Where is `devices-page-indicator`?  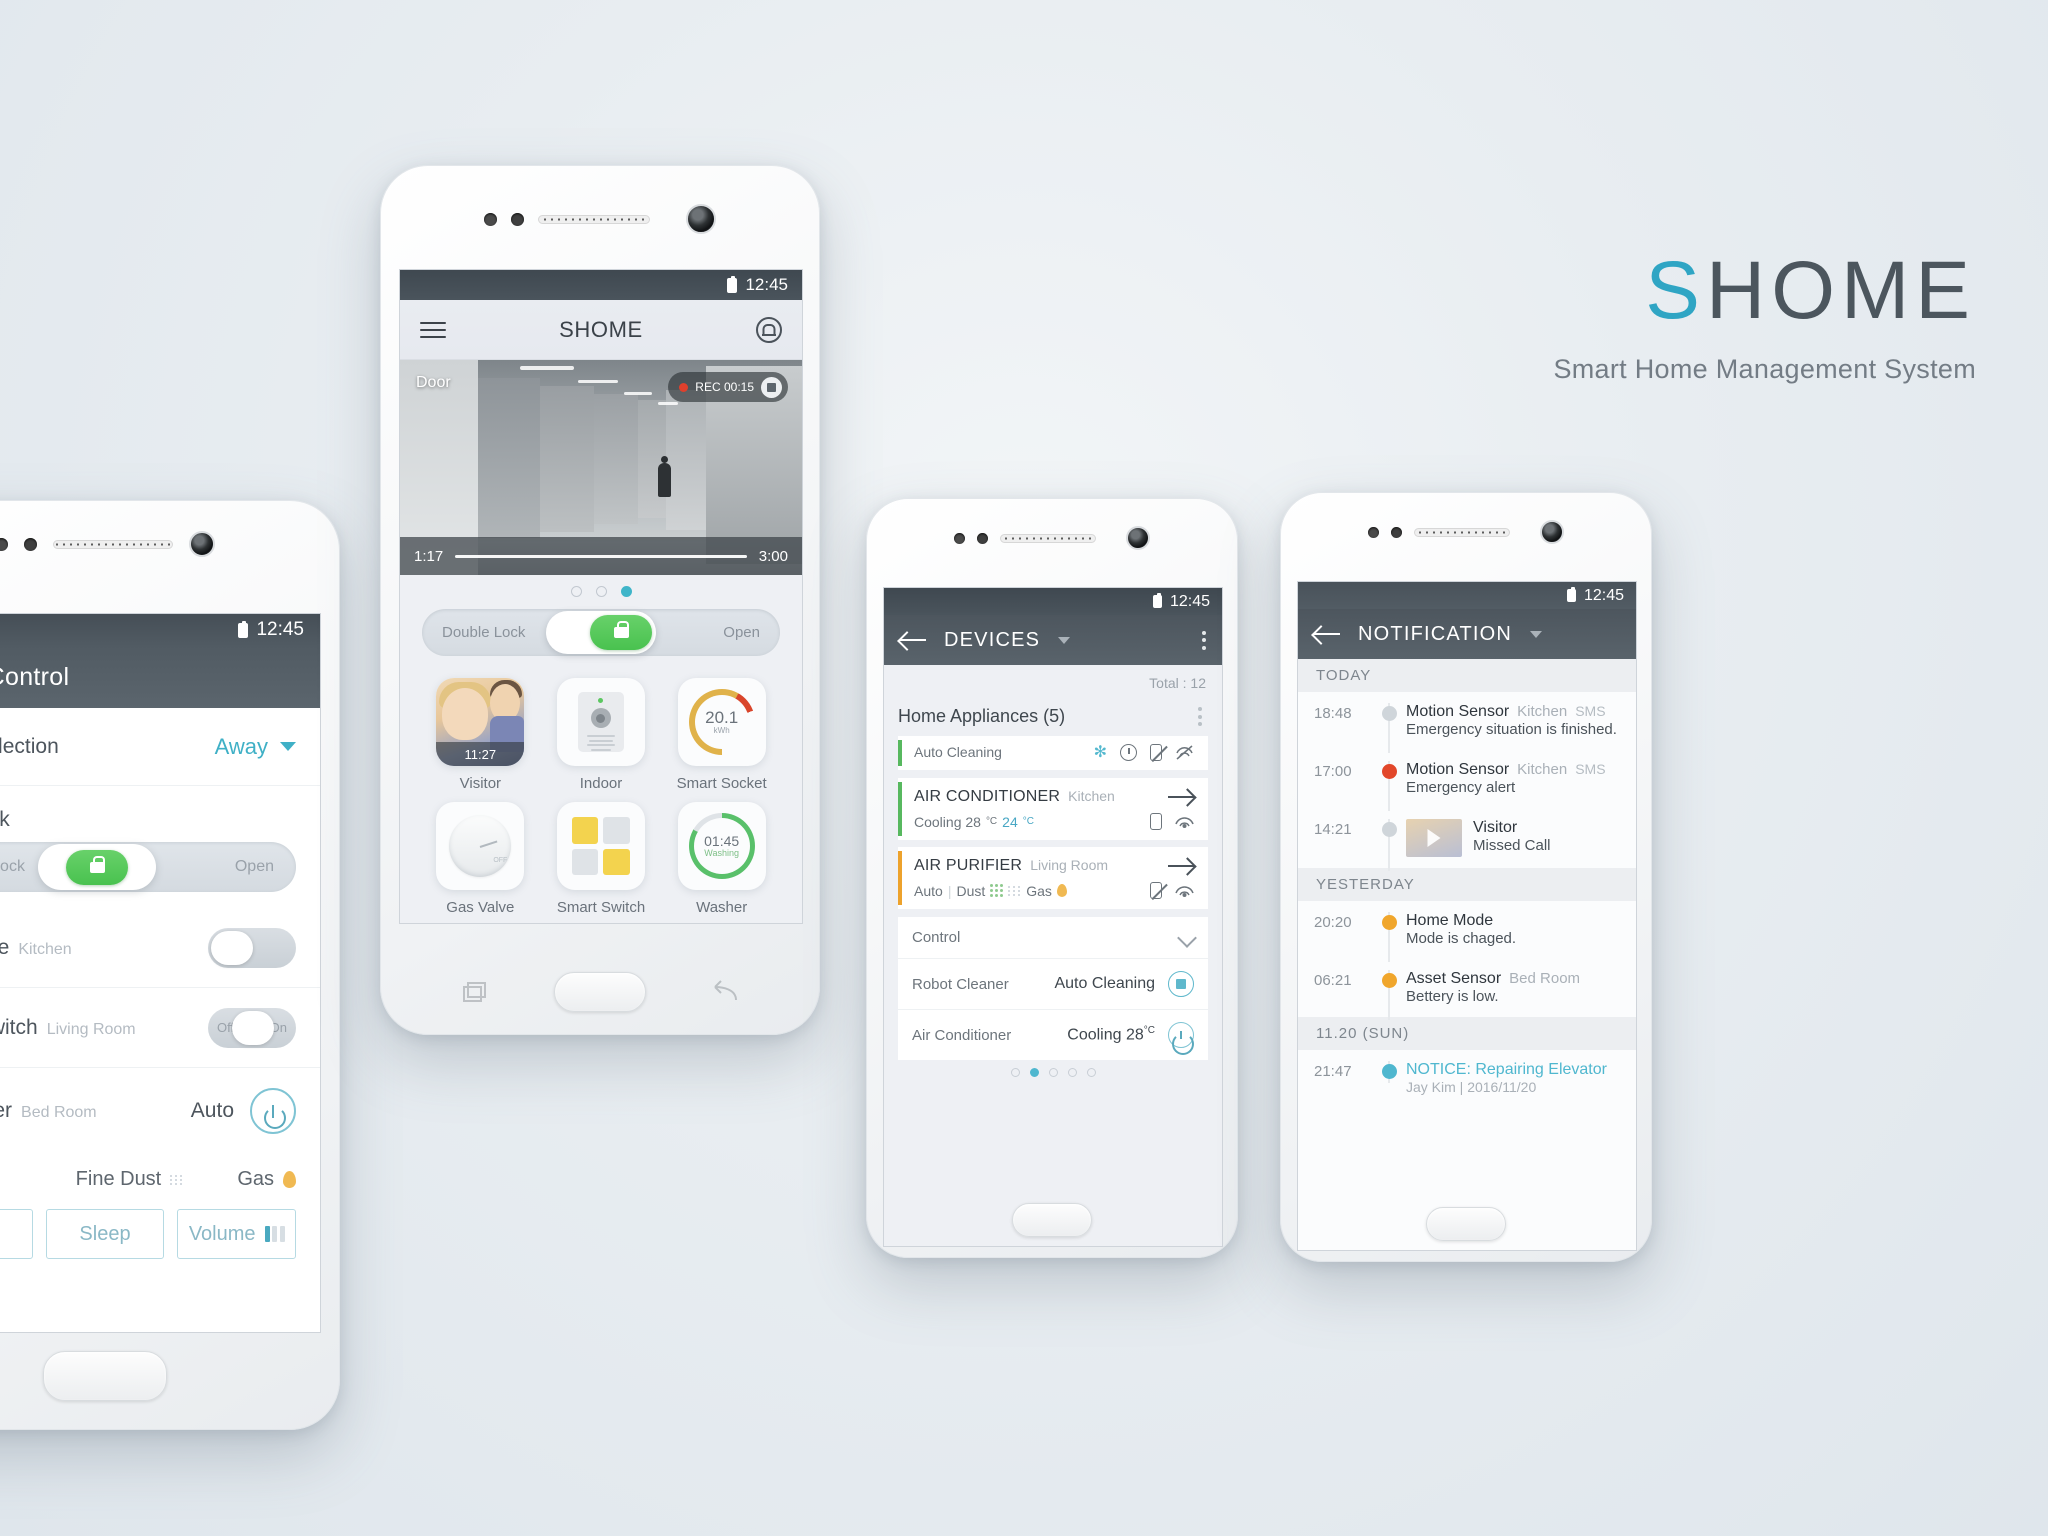 devices-page-indicator is located at coordinates (1053, 1068).